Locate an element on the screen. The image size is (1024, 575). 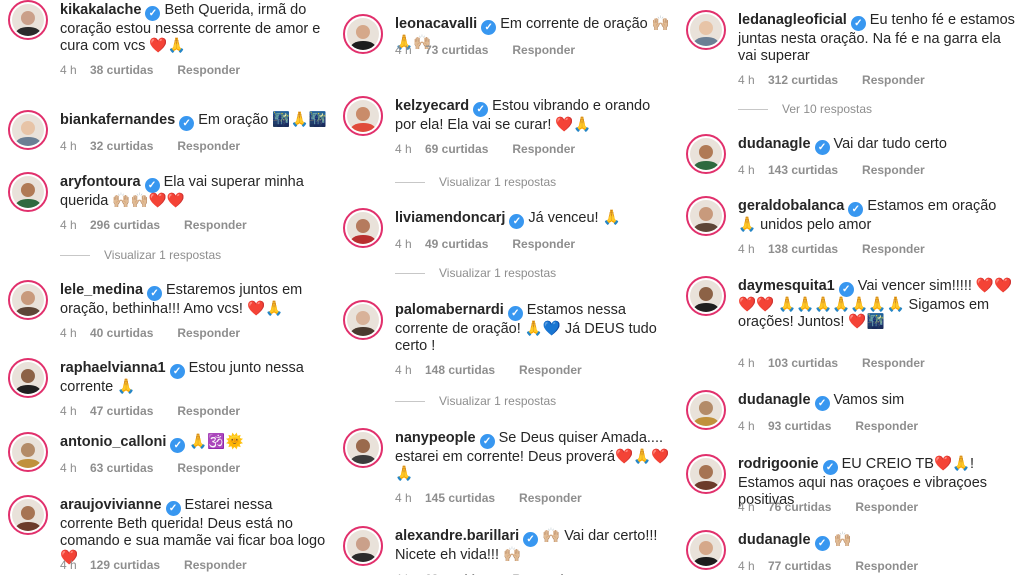
username-link: kikakalache is located at coordinates (100, 10).